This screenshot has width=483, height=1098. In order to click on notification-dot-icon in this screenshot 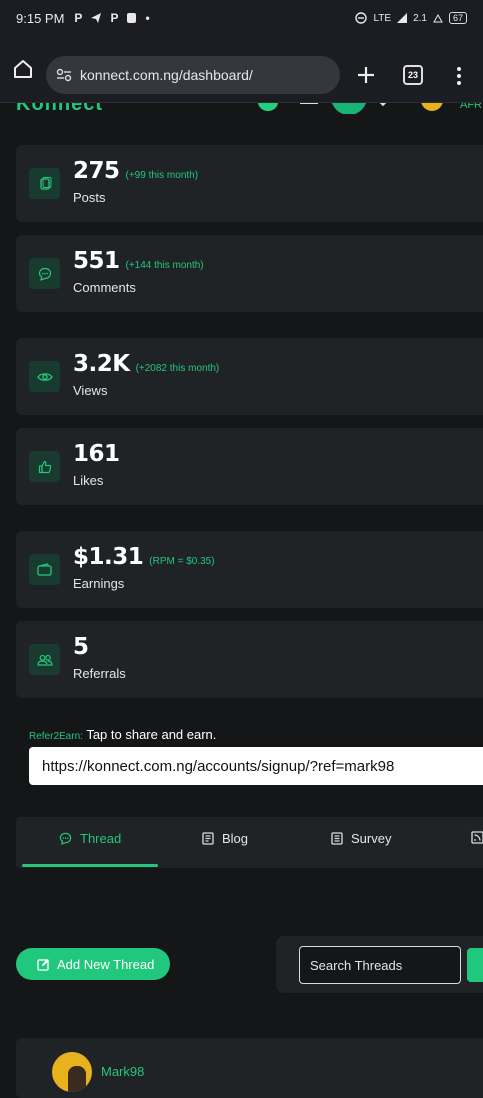, I will do `click(268, 107)`.